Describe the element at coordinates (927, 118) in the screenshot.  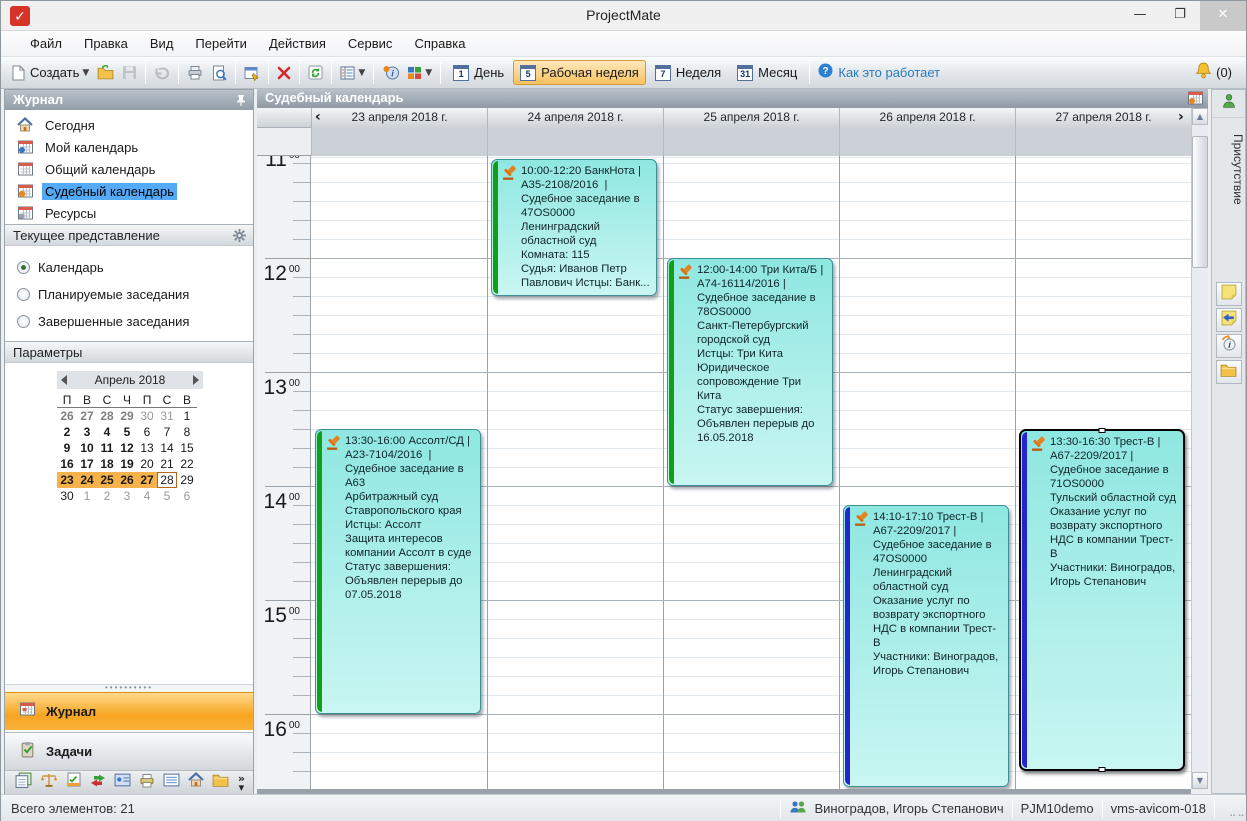
I see `day-header-4: 26 апреля 2018 г.` at that location.